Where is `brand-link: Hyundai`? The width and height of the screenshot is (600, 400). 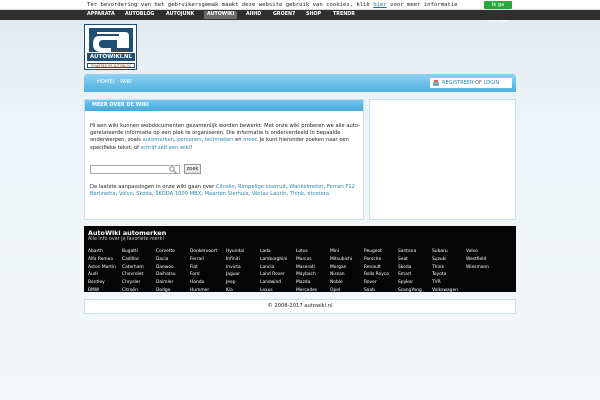 brand-link: Hyundai is located at coordinates (235, 252).